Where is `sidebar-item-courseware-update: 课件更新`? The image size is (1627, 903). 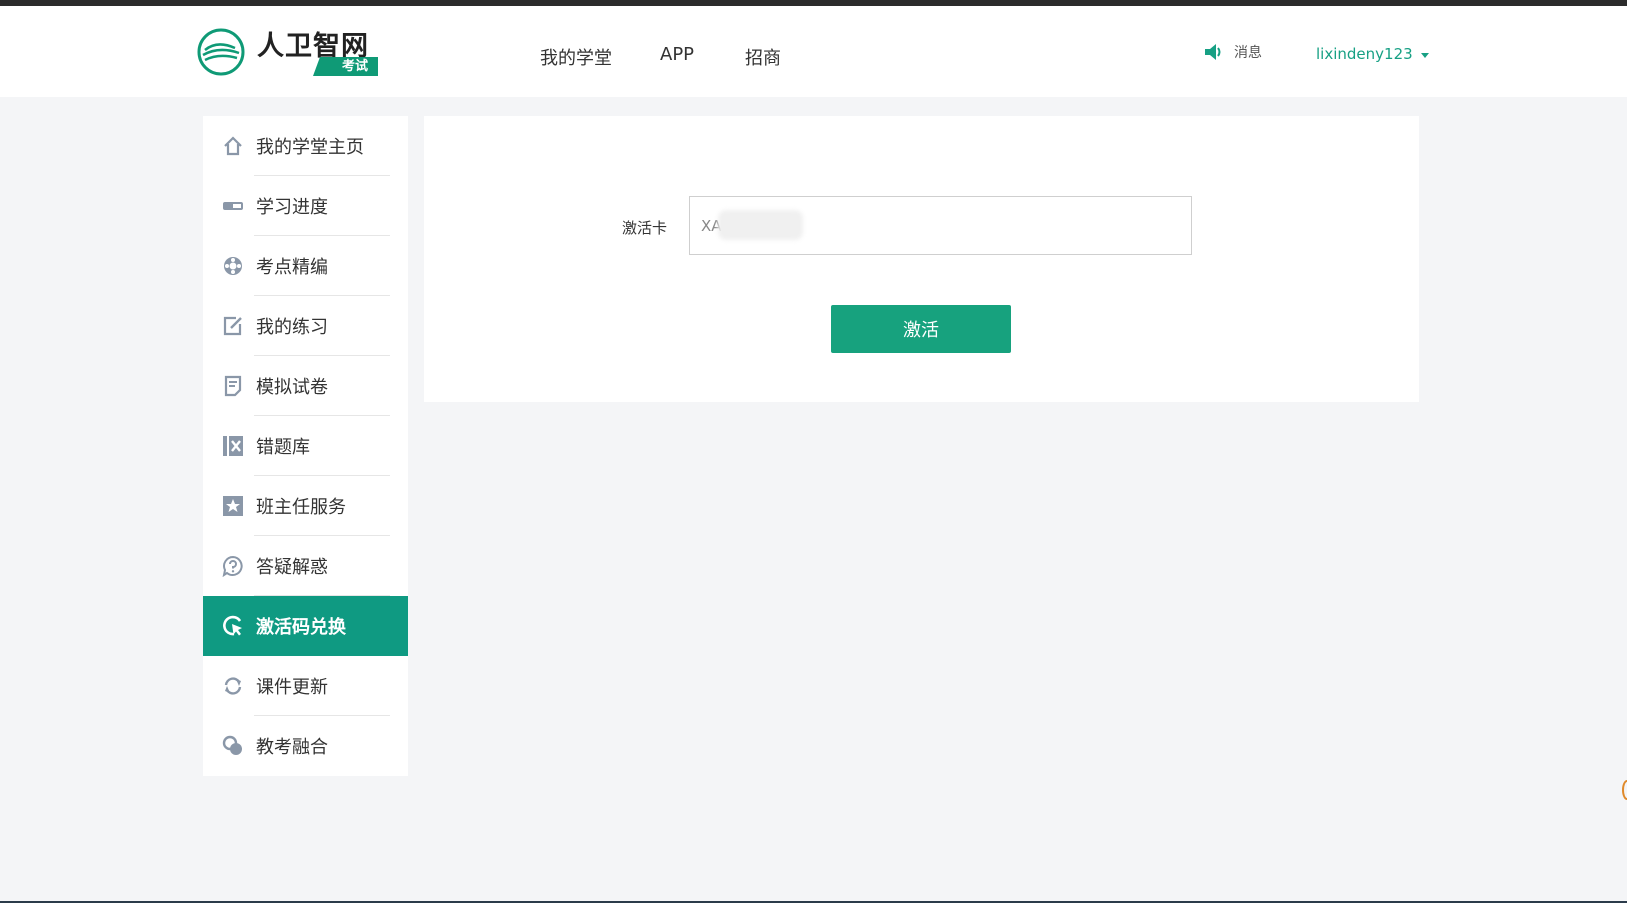 sidebar-item-courseware-update: 课件更新 is located at coordinates (305, 686).